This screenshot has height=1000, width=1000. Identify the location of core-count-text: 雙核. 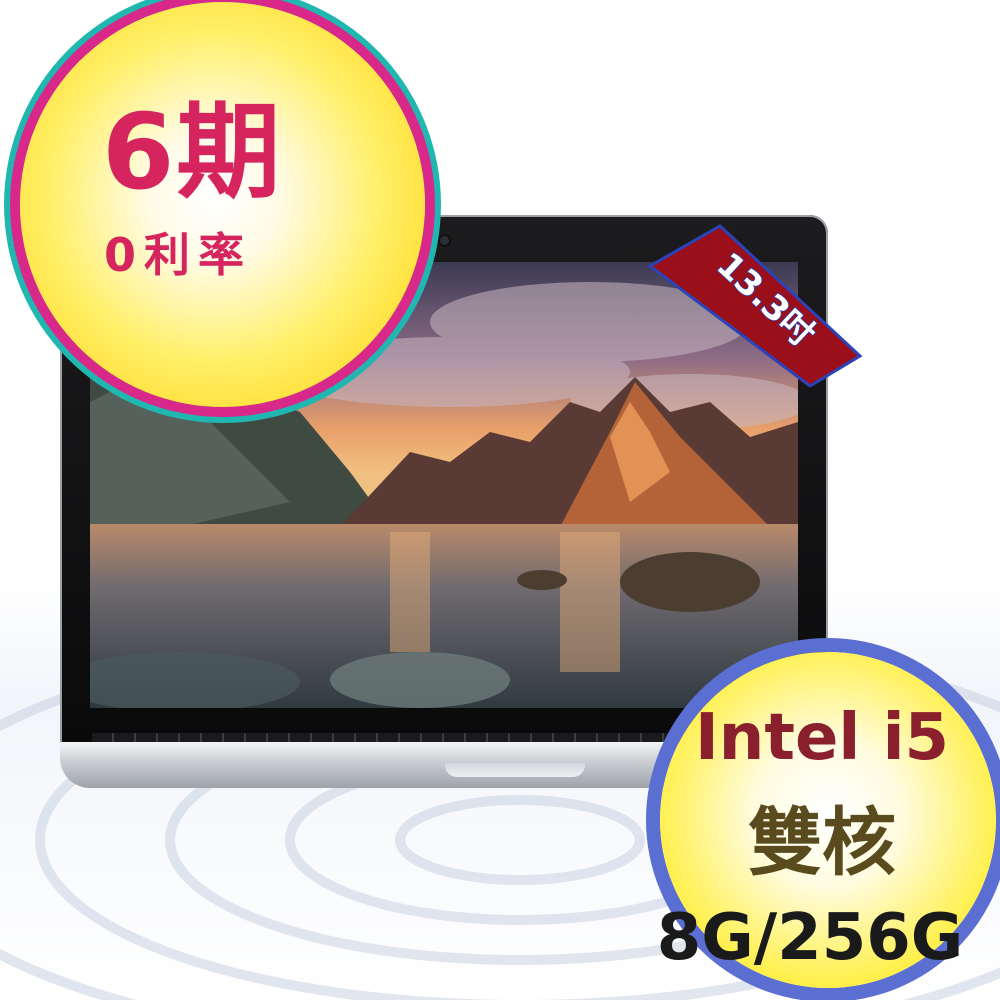
(822, 843).